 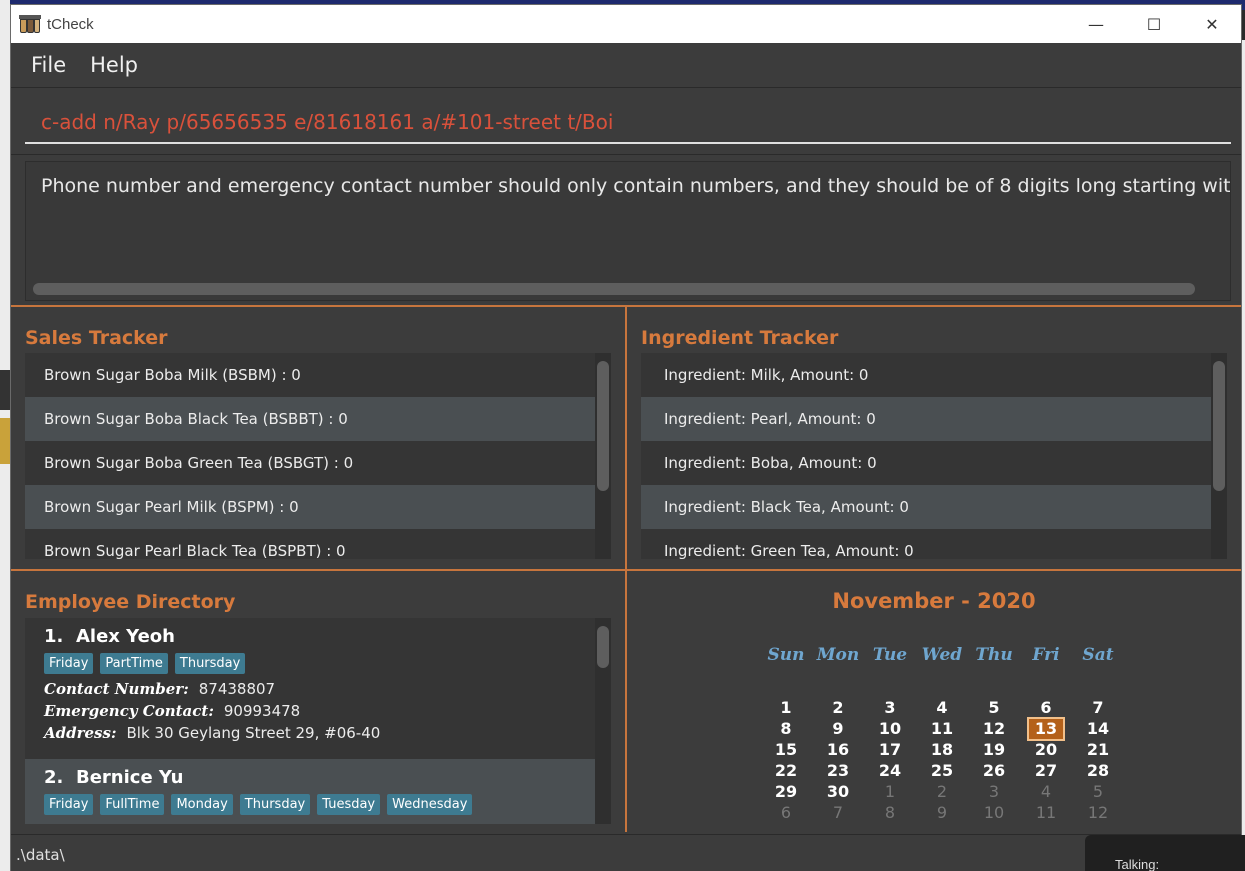 I want to click on calendar-day: 14, so click(x=1098, y=728).